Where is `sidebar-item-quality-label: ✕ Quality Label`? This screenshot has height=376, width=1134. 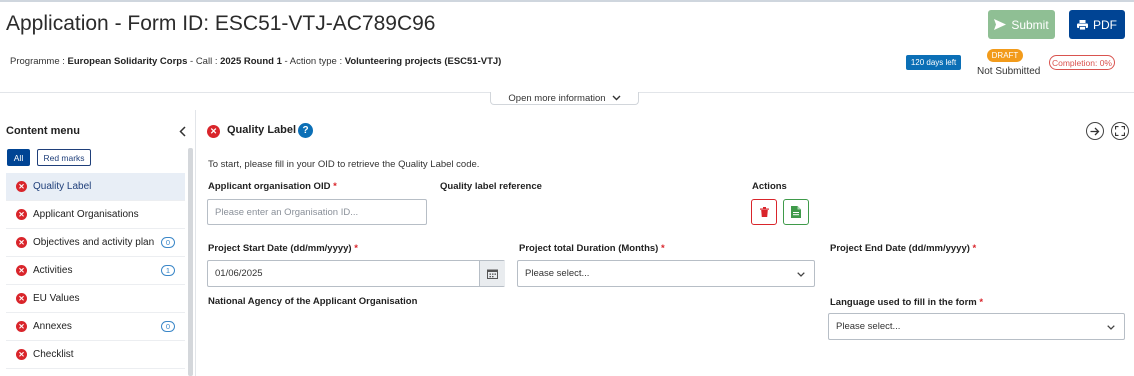
sidebar-item-quality-label: ✕ Quality Label is located at coordinates (95, 187).